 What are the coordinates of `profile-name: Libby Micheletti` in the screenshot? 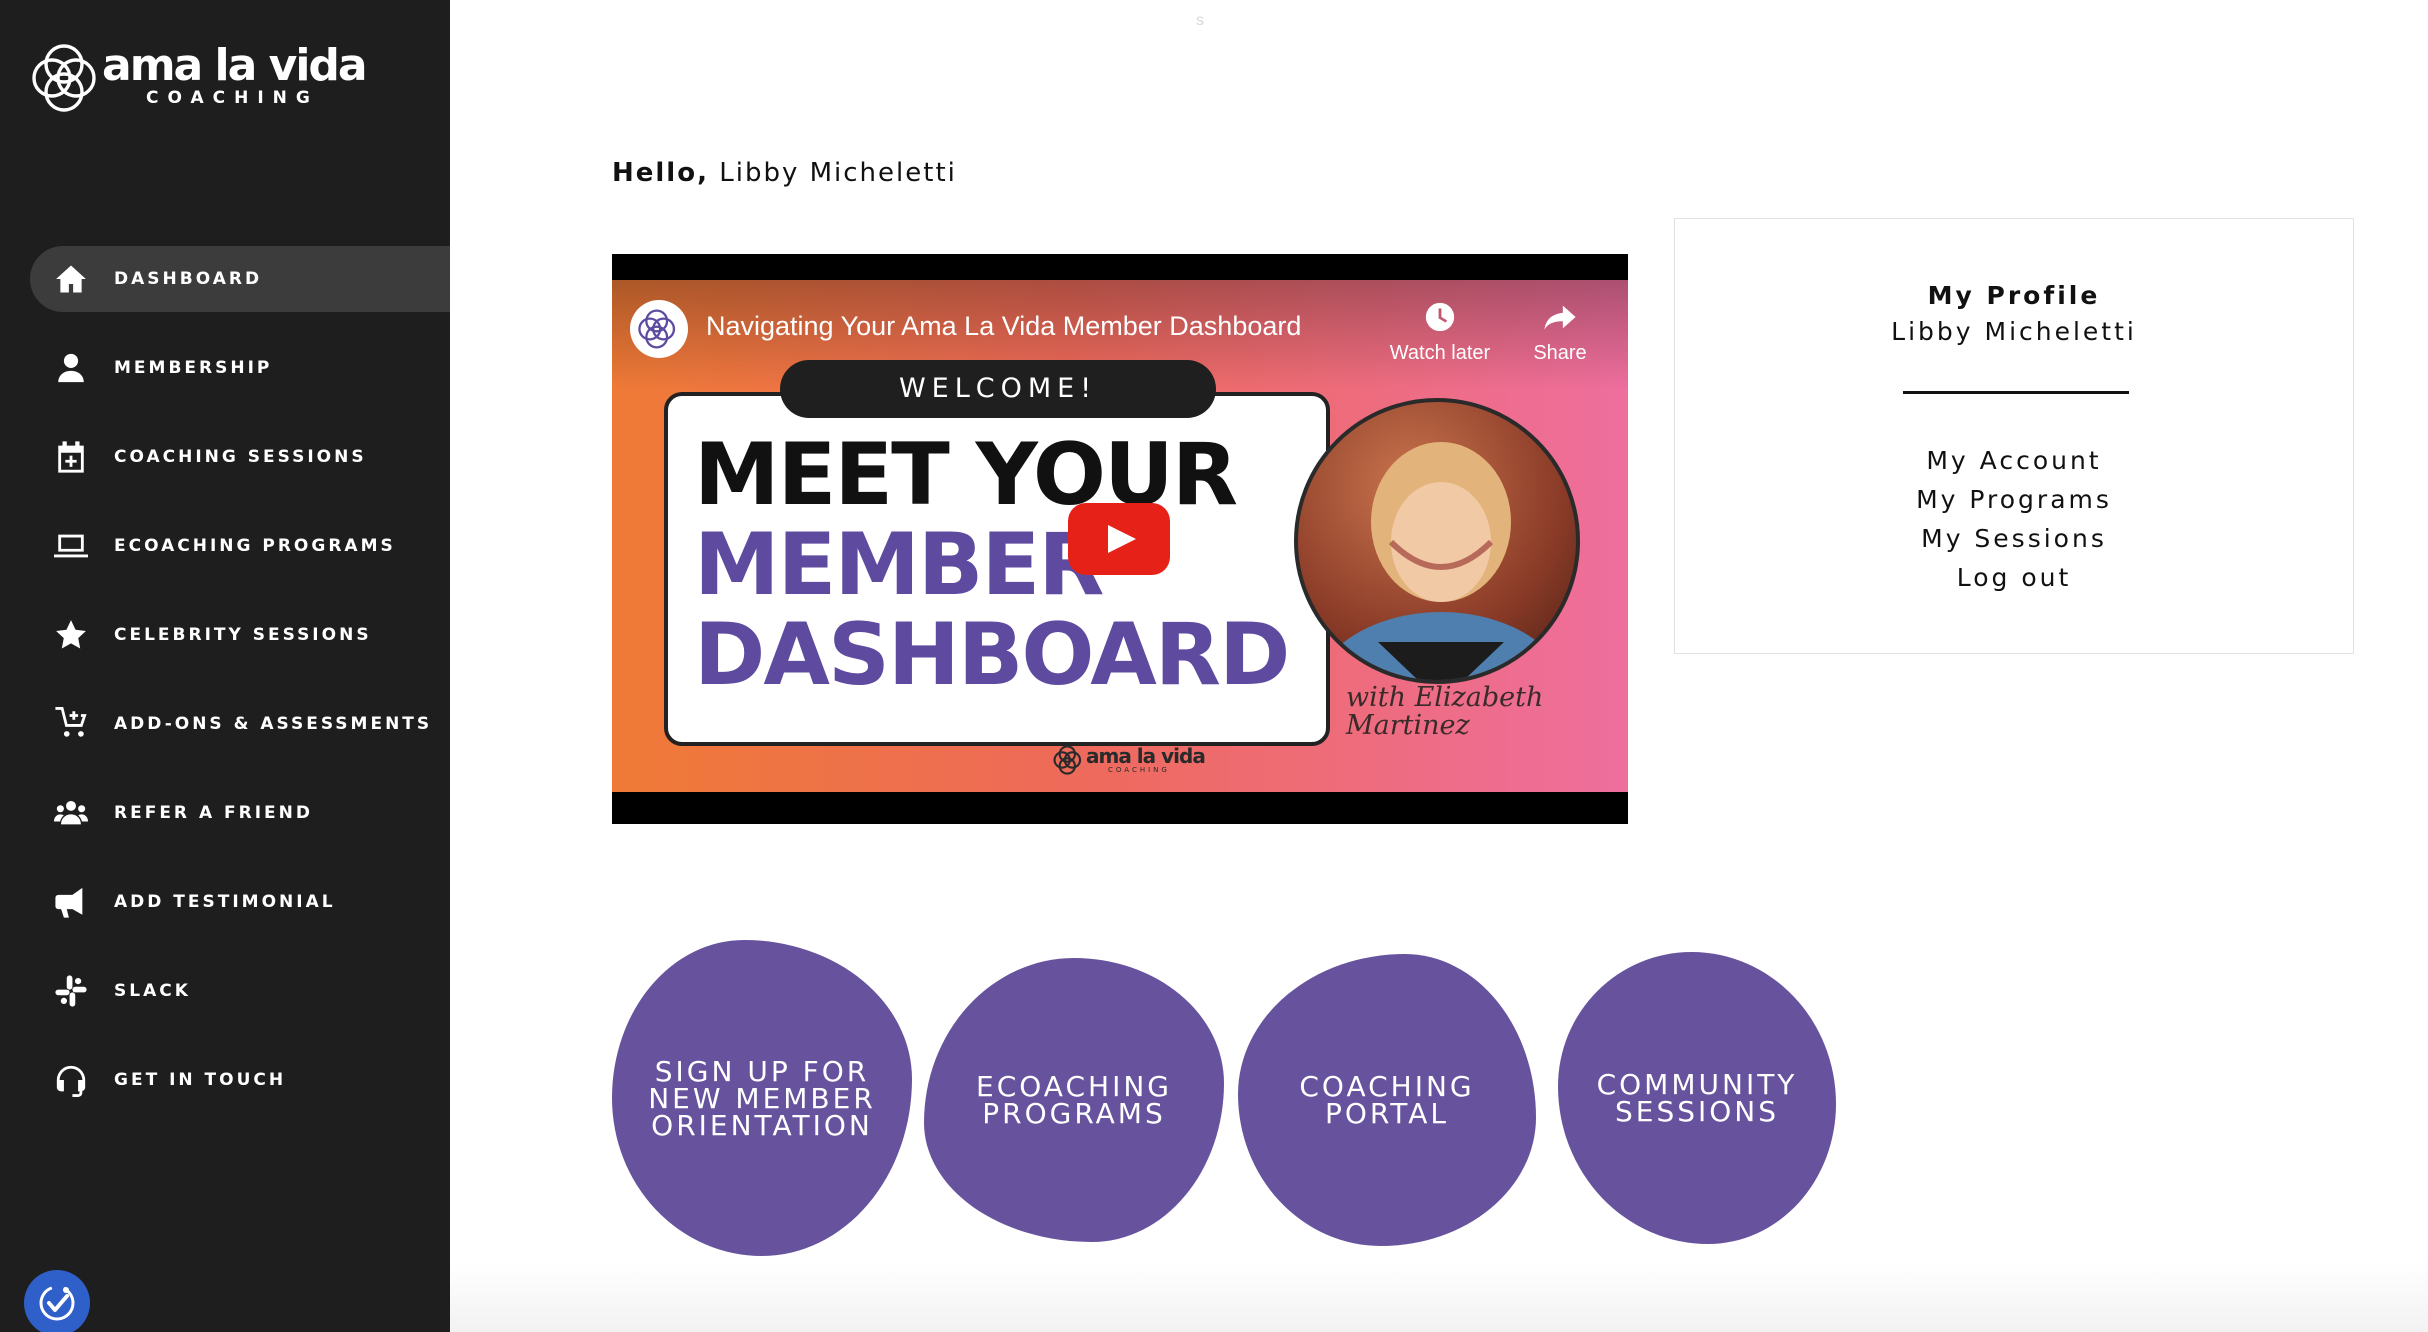 It's located at (2014, 331).